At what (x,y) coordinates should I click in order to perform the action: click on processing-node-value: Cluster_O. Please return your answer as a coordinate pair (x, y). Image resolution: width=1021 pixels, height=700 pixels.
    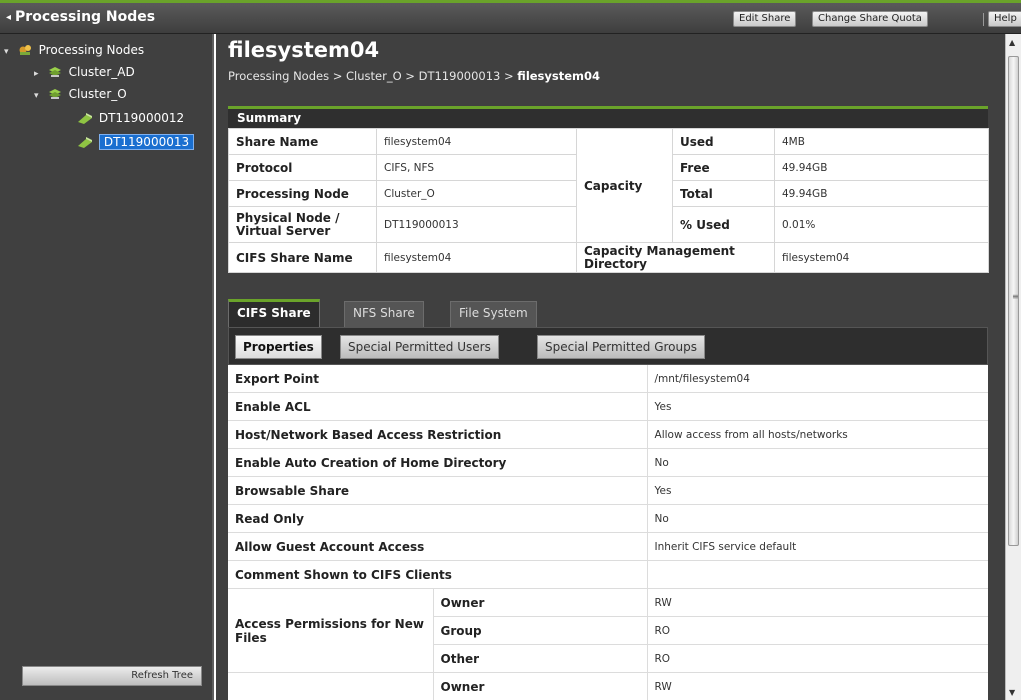
    Looking at the image, I should click on (476, 193).